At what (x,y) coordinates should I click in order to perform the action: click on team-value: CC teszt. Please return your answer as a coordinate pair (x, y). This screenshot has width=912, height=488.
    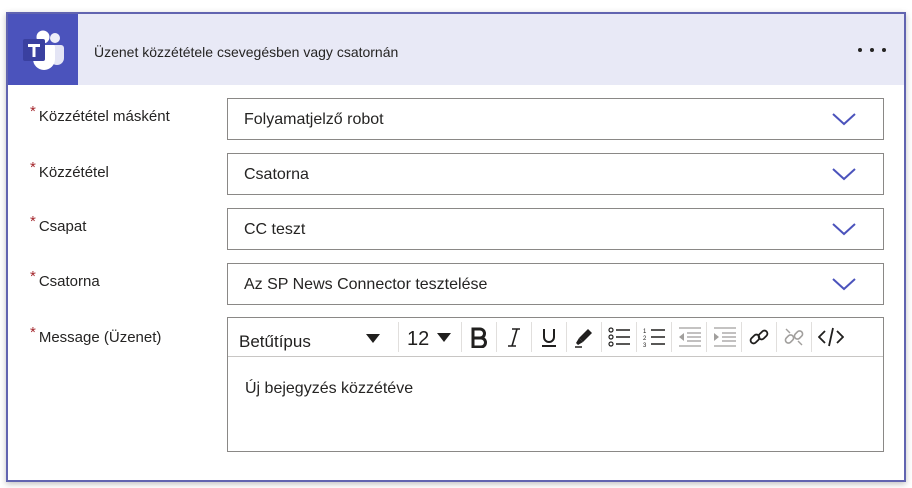
    Looking at the image, I should click on (275, 229).